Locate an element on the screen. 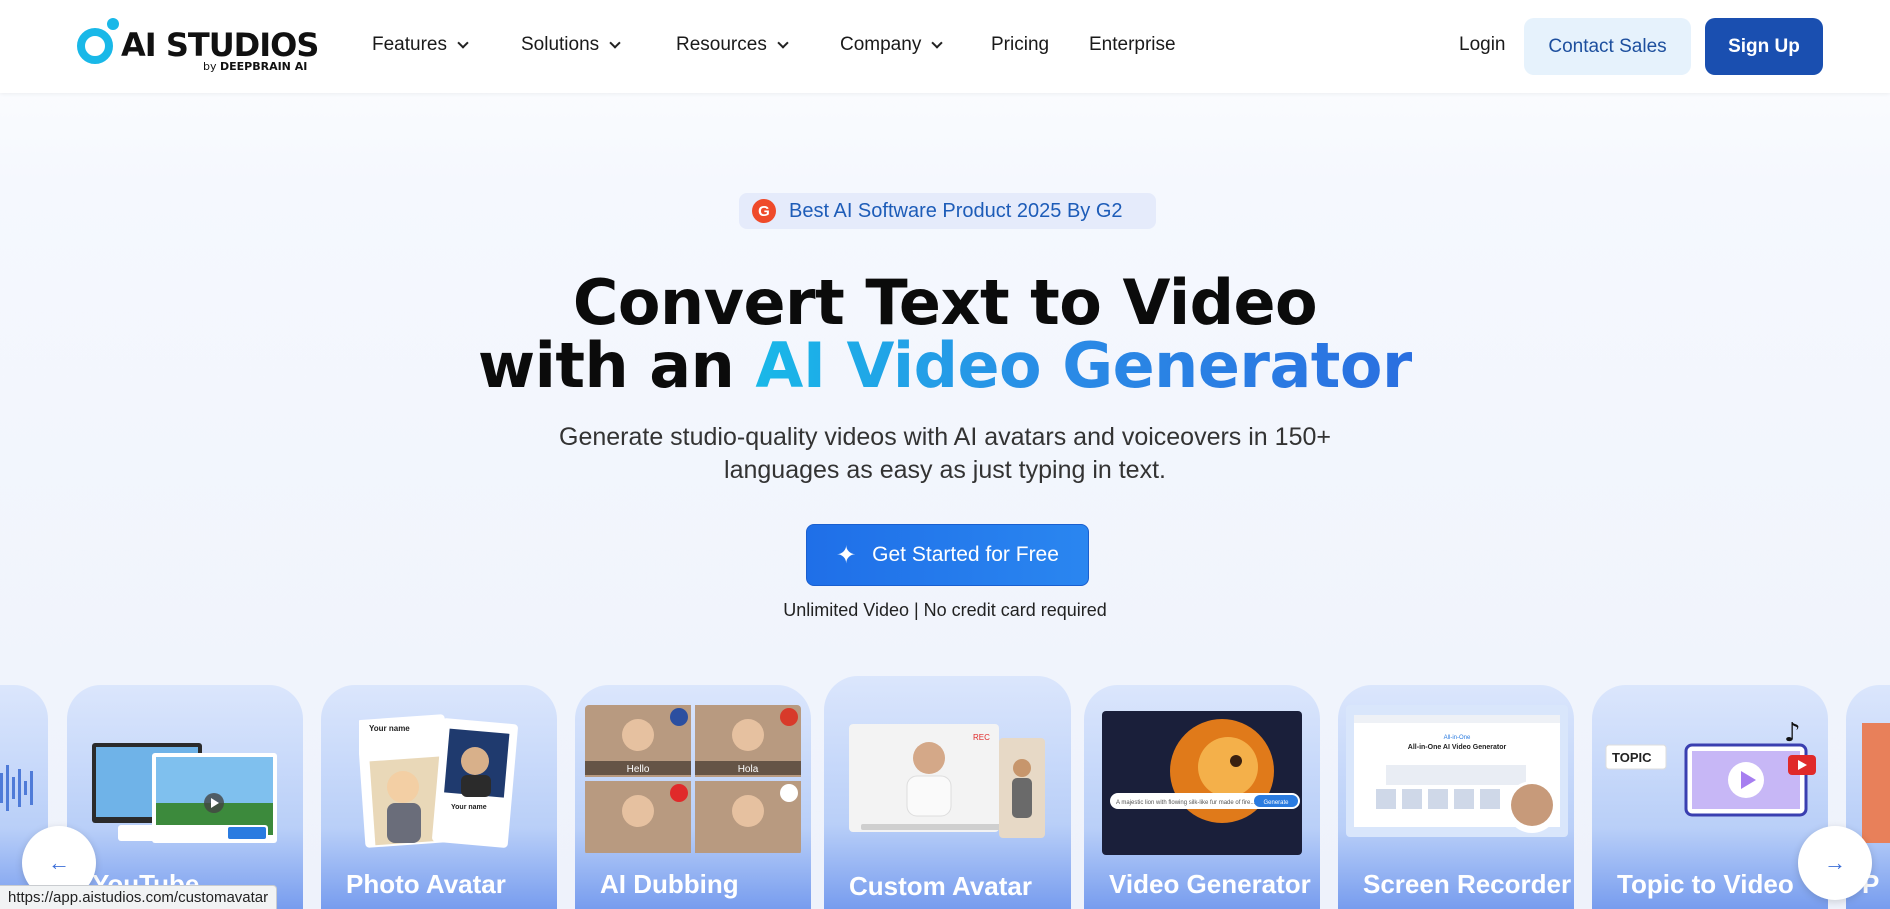  g2-logo-icon: G is located at coordinates (764, 211).